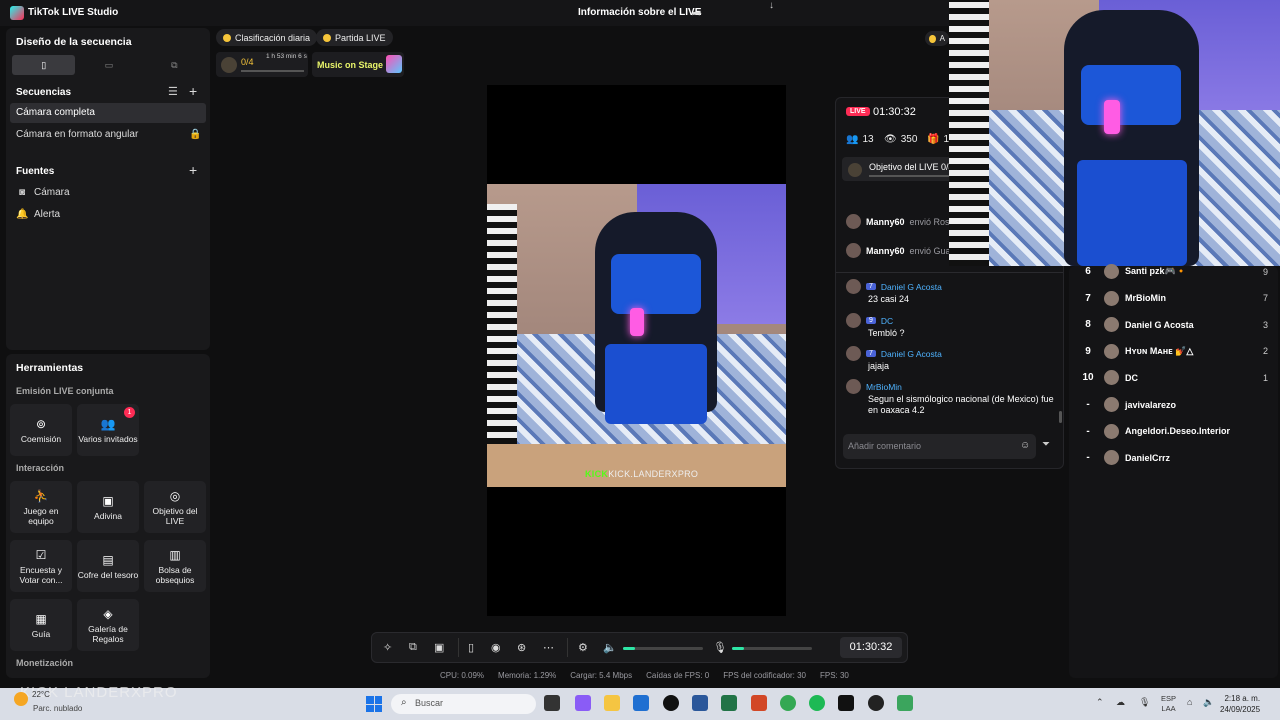 The image size is (1280, 720). What do you see at coordinates (1131, 377) in the screenshot?
I see `rank-user: DC` at bounding box center [1131, 377].